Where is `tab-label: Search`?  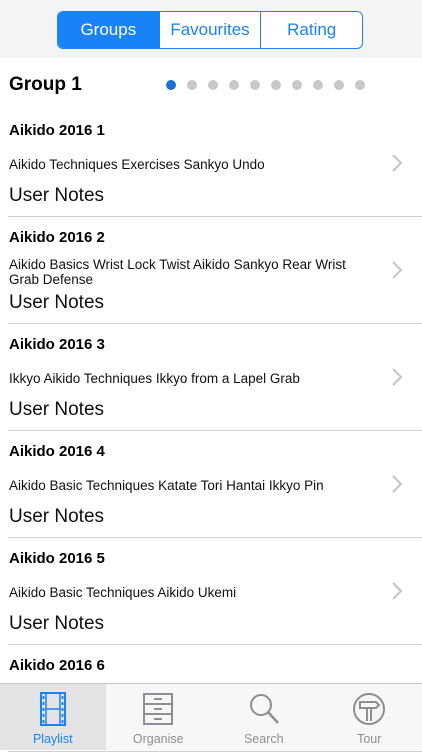
tab-label: Search is located at coordinates (264, 739).